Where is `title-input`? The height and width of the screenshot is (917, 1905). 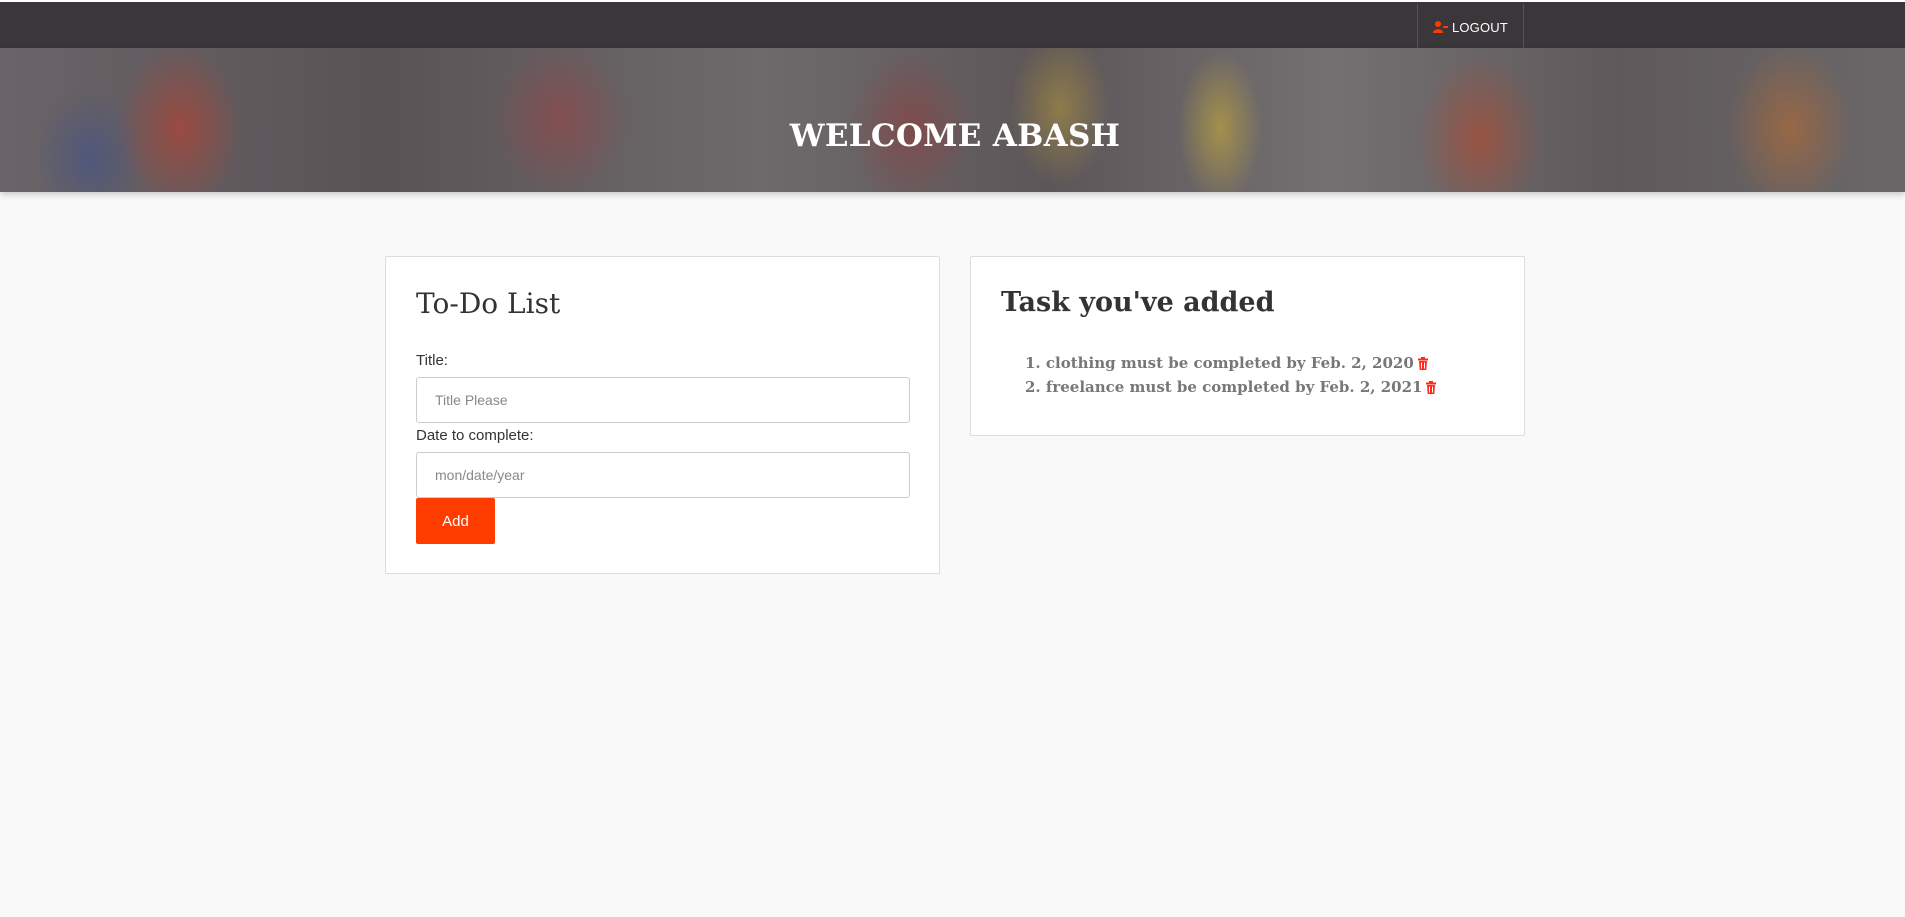 title-input is located at coordinates (663, 400).